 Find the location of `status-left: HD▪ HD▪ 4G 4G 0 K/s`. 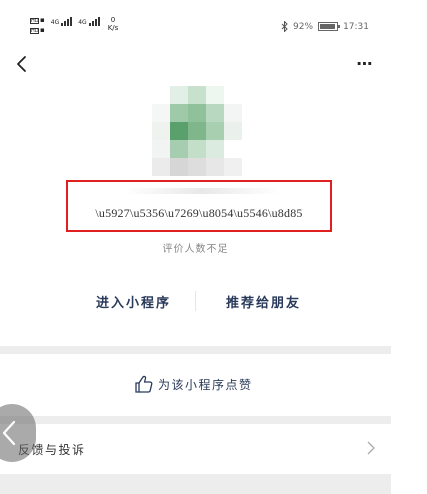

status-left: HD▪ HD▪ 4G 4G 0 K/s is located at coordinates (74, 25).